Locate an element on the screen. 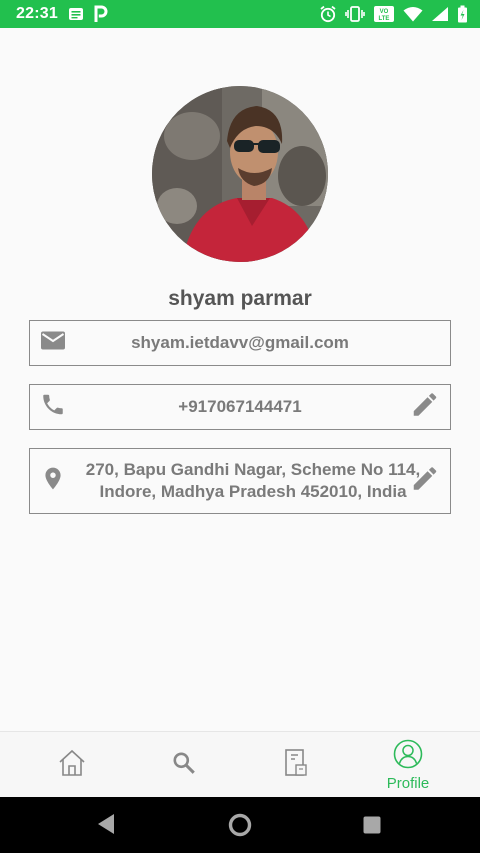 The image size is (480, 853). svg-text: LTE is located at coordinates (384, 19).